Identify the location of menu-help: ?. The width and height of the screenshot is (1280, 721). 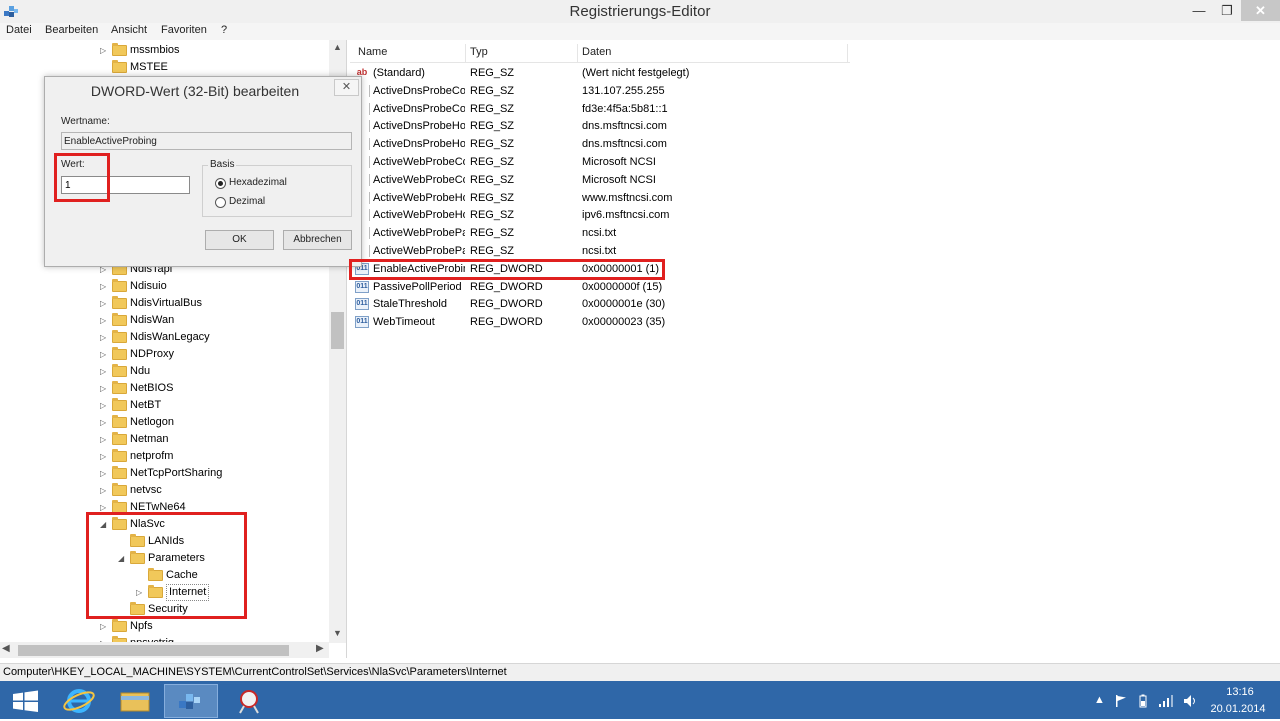
(224, 30).